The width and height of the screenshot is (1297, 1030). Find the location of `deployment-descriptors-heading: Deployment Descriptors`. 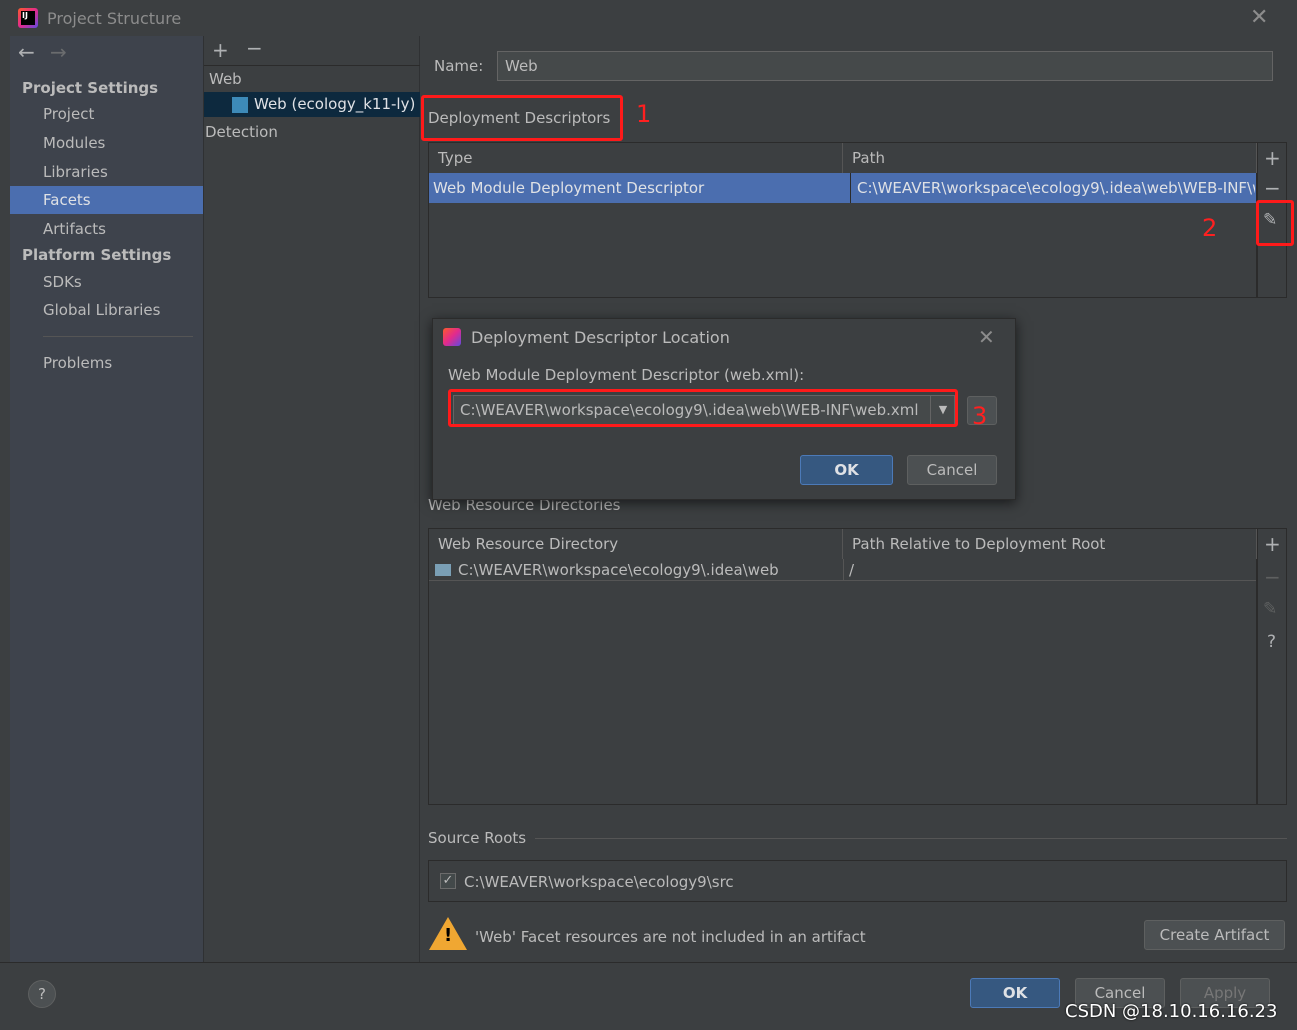

deployment-descriptors-heading: Deployment Descriptors is located at coordinates (519, 118).